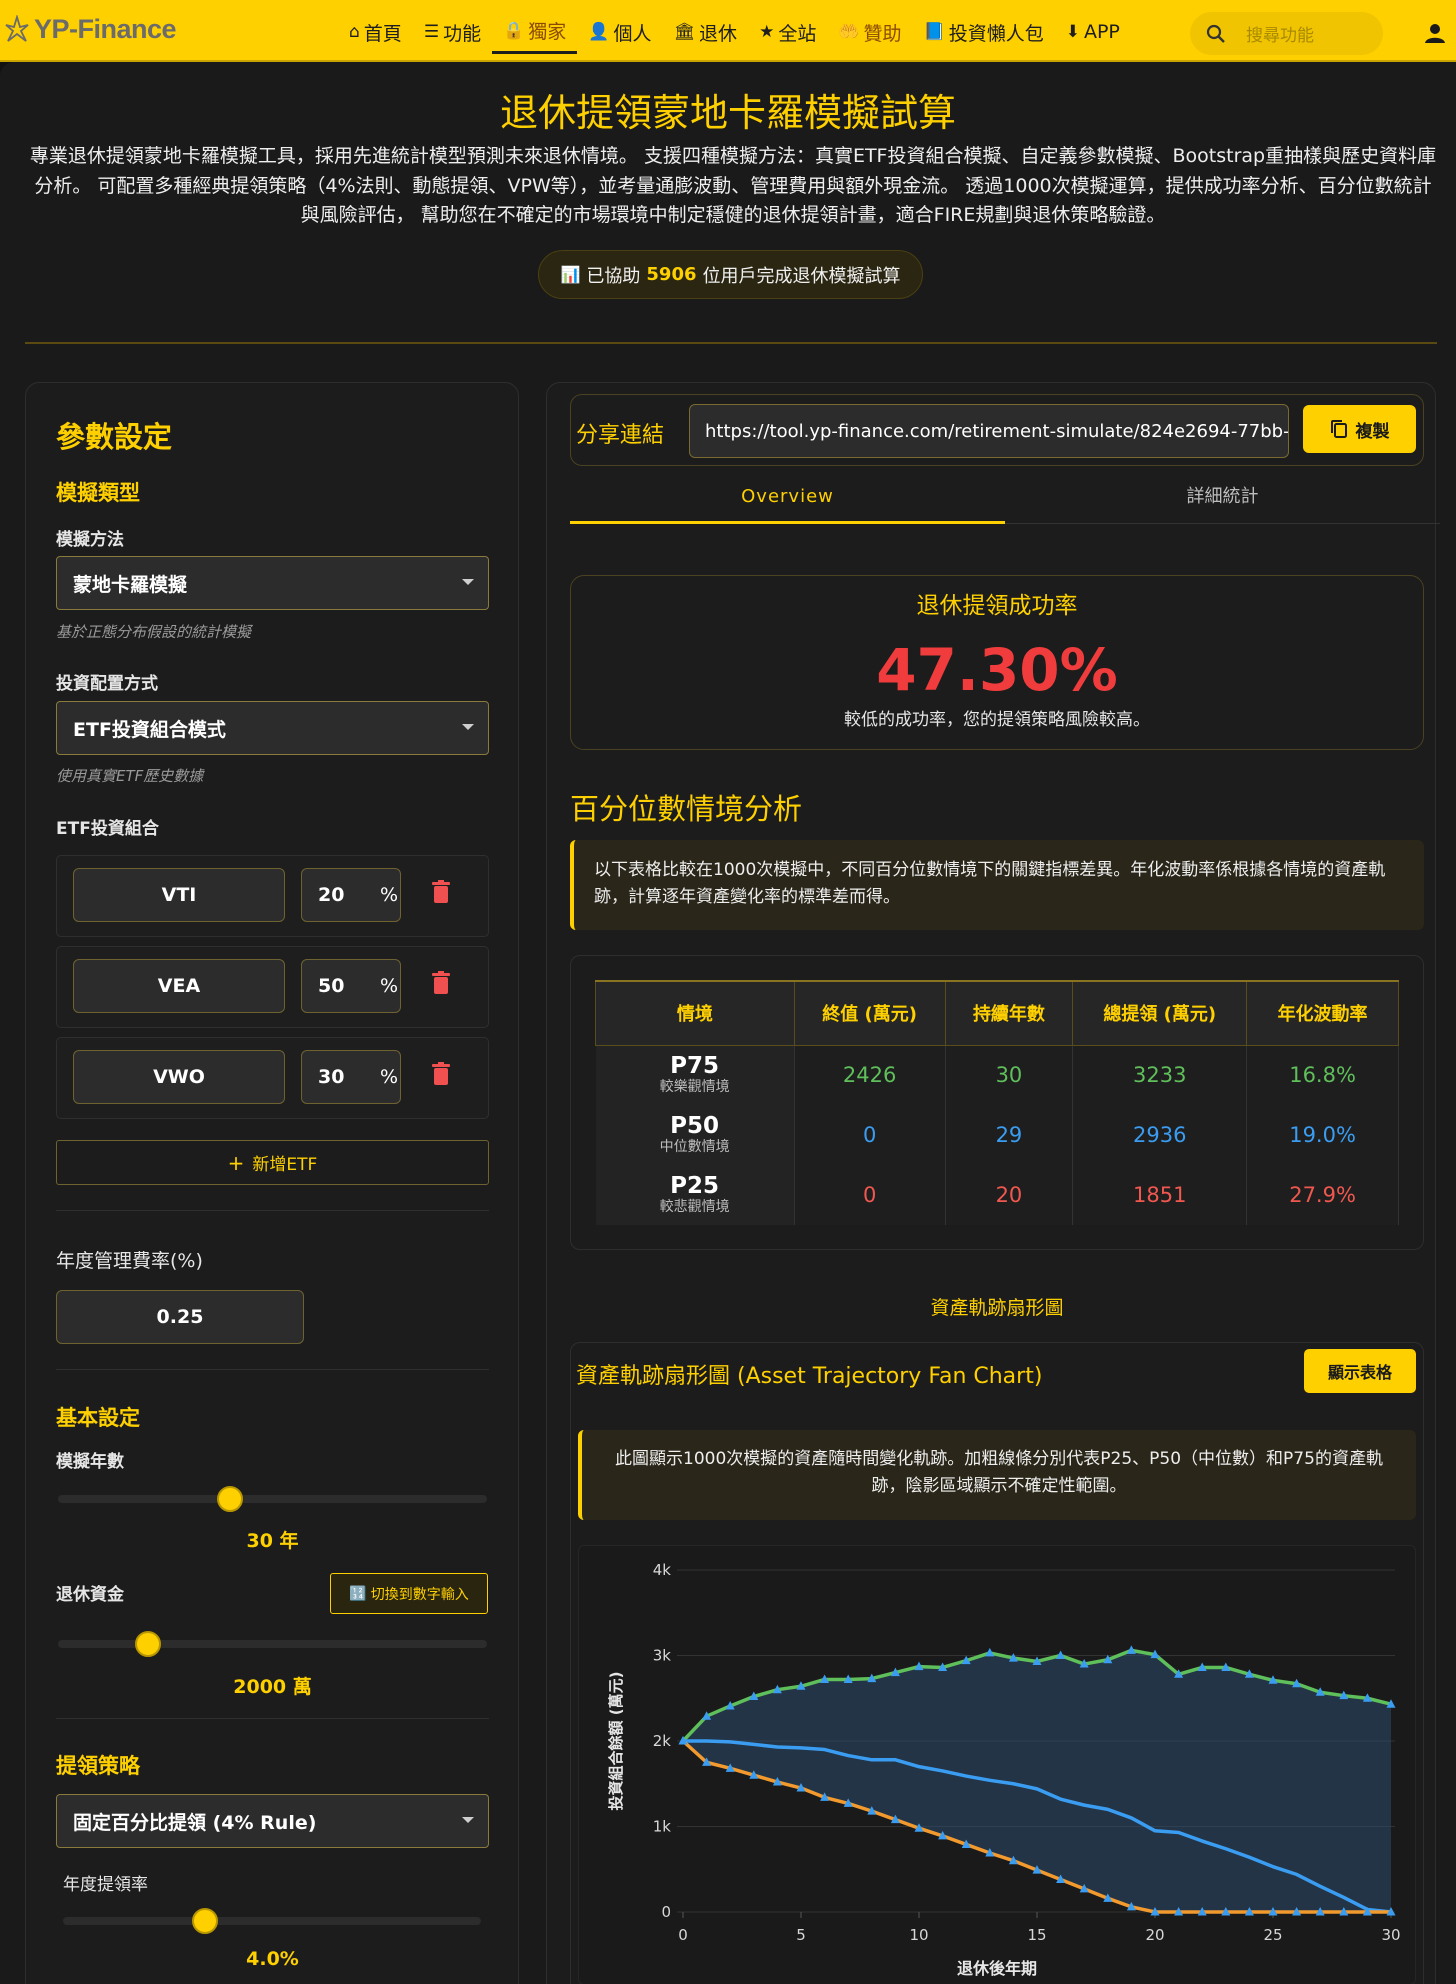 This screenshot has width=1456, height=1984. I want to click on nav-sitewide: ★ 全站, so click(787, 35).